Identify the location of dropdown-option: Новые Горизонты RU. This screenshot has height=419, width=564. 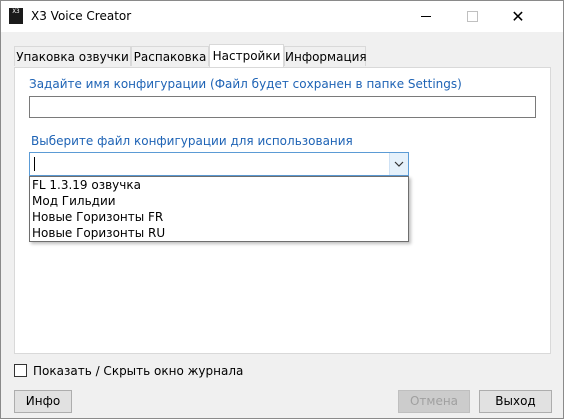
(219, 233).